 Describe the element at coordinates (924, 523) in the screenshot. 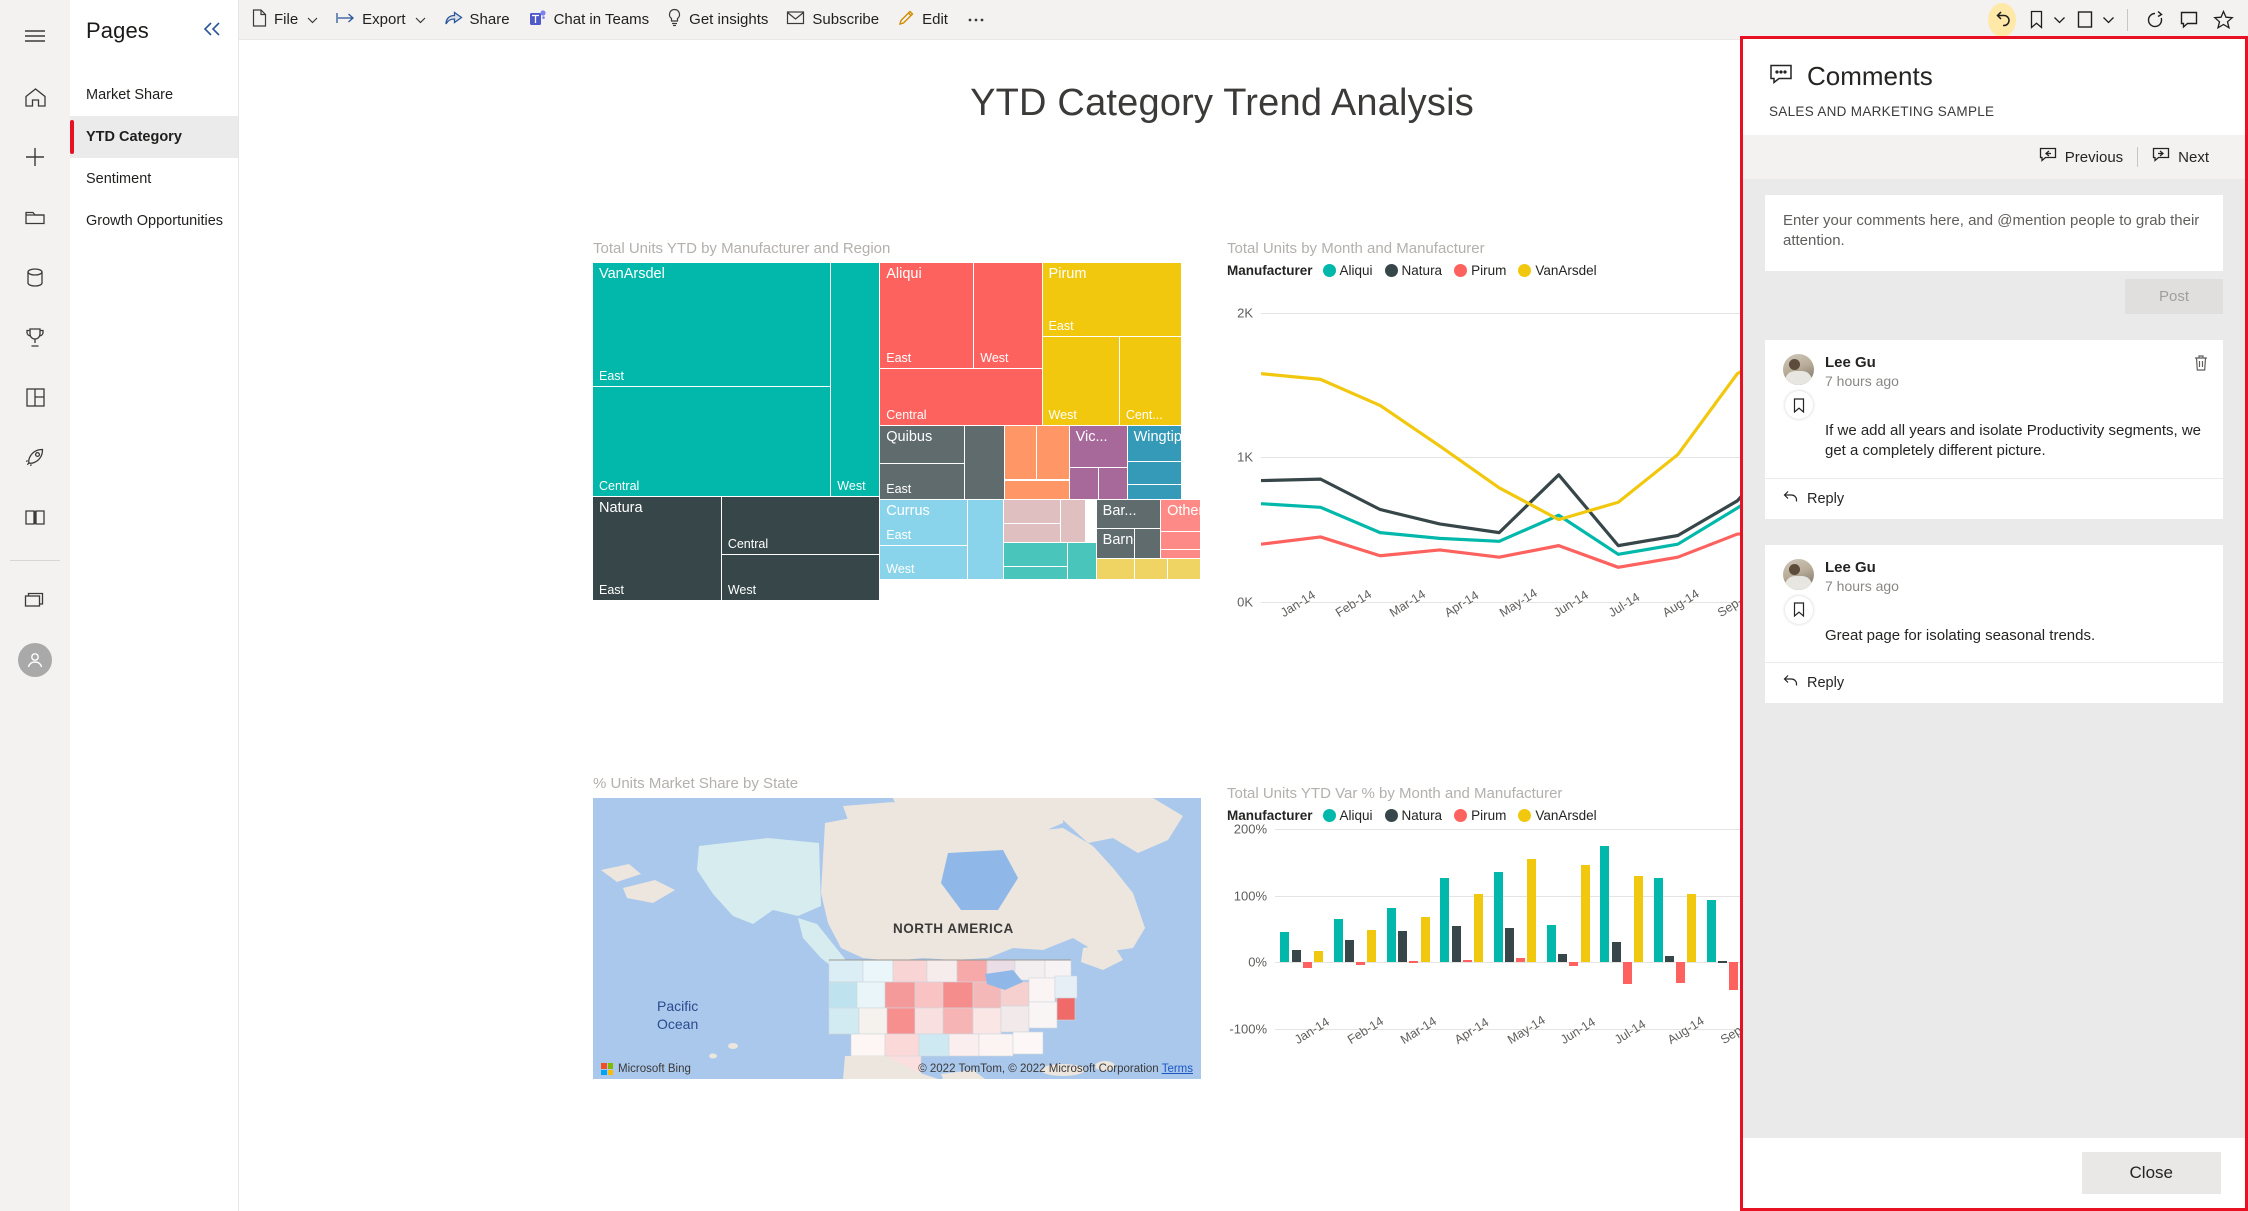

I see `treemap-cell: Currus East` at that location.